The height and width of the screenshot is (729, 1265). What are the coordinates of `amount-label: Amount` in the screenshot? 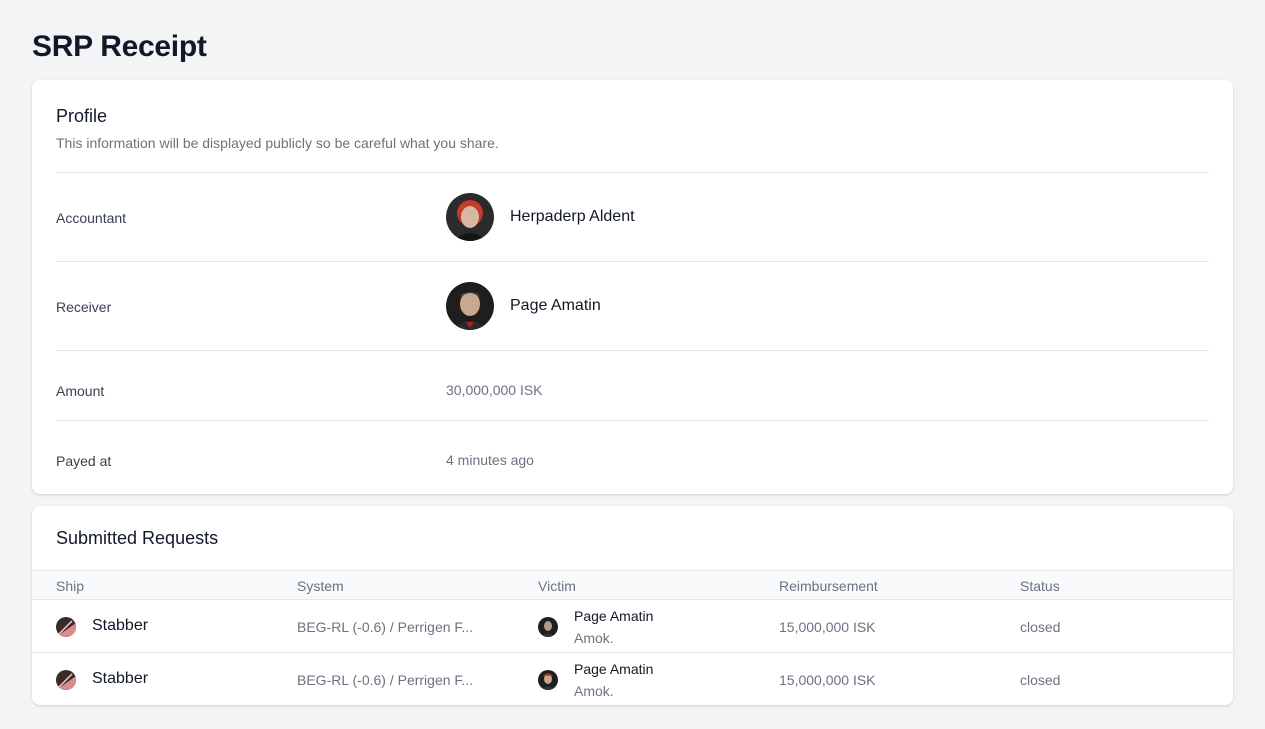 It's located at (80, 391).